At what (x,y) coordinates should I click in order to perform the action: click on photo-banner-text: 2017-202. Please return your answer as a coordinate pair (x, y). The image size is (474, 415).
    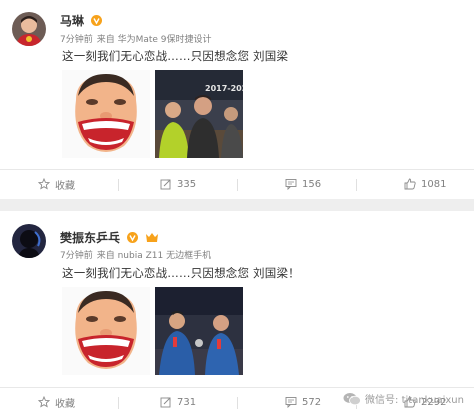
    Looking at the image, I should click on (224, 88).